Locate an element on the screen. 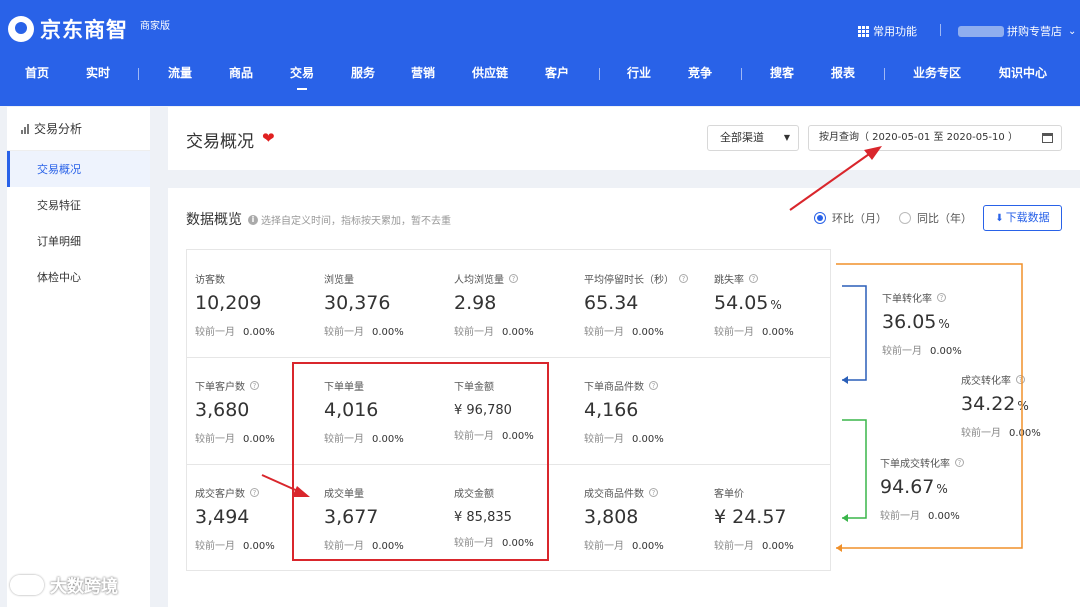  common-functions-button: 常用功能 is located at coordinates (887, 31).